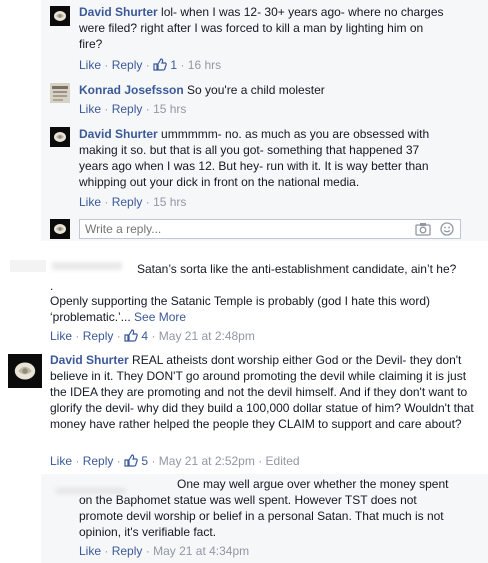  I want to click on reply-3-time: 15 hrs, so click(169, 202).